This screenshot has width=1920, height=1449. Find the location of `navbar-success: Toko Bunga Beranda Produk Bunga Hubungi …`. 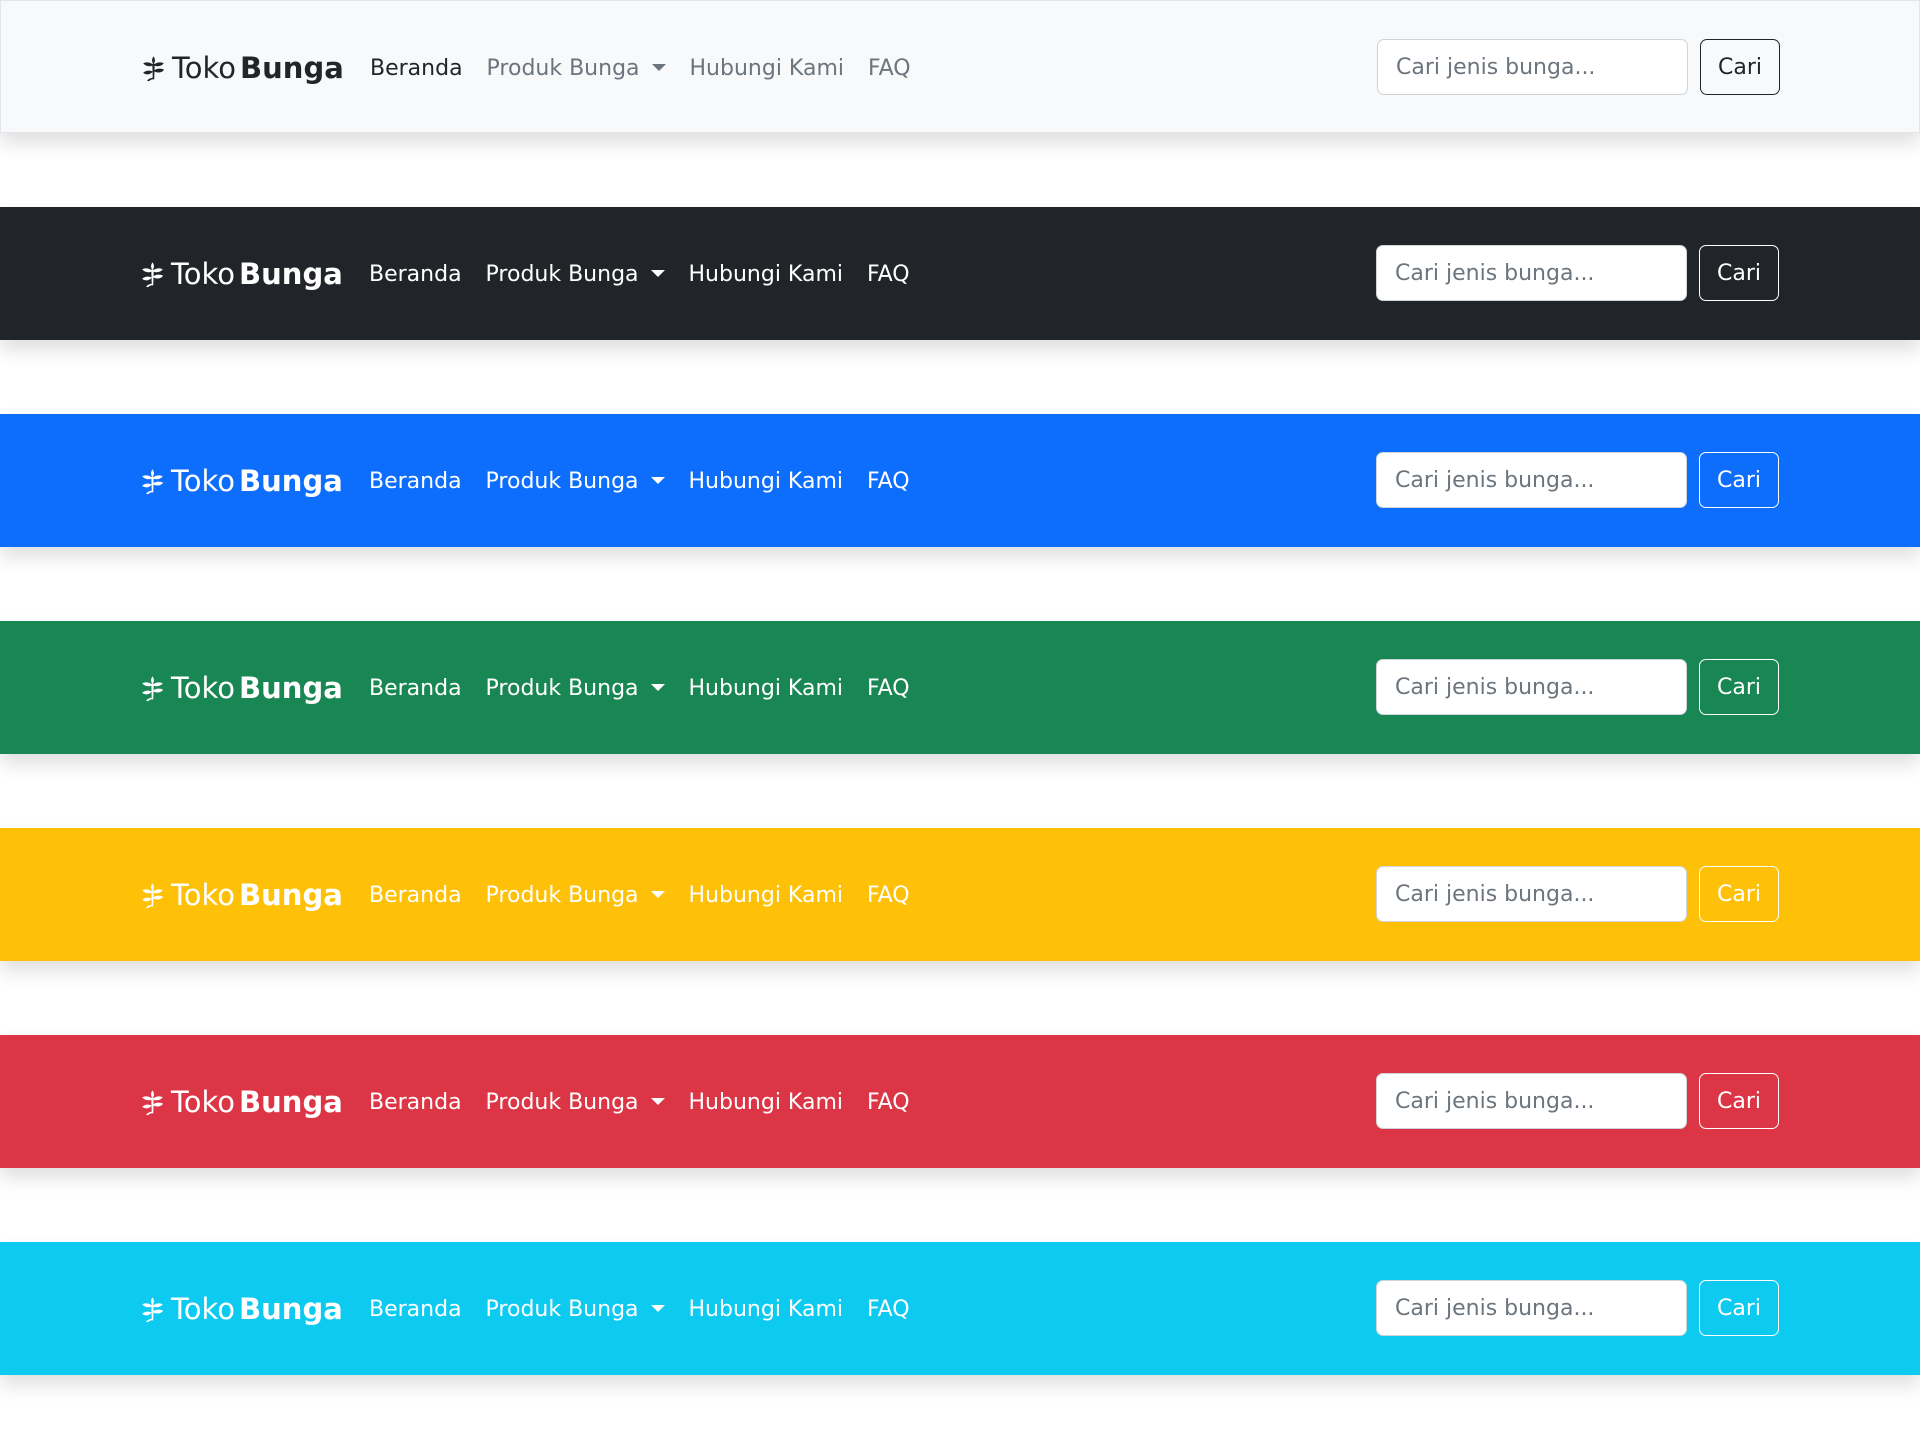

navbar-success: Toko Bunga Beranda Produk Bunga Hubungi … is located at coordinates (960, 687).